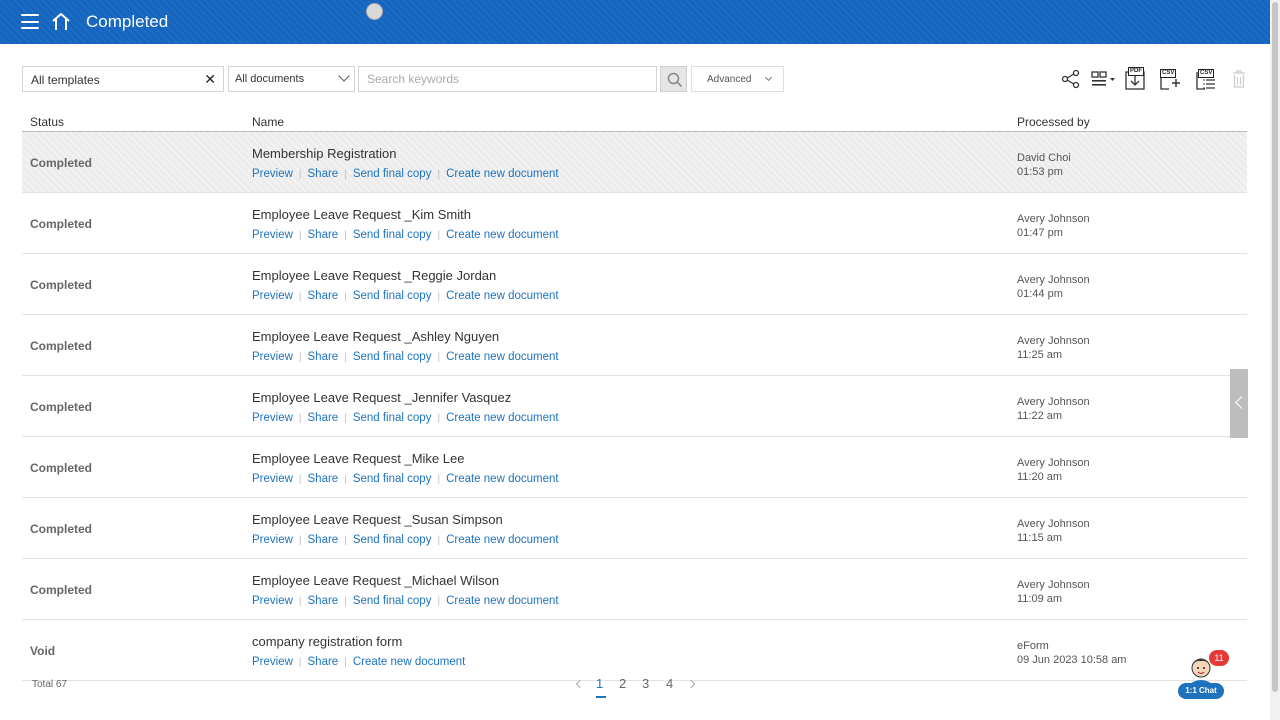 The height and width of the screenshot is (720, 1280). I want to click on document-name: Employee Leave Request _Mike Lee, so click(358, 458).